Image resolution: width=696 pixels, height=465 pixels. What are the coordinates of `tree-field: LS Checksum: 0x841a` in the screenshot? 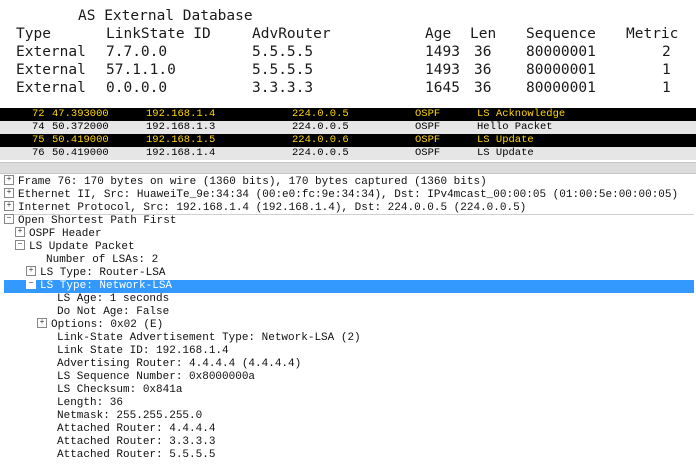 It's located at (109, 390).